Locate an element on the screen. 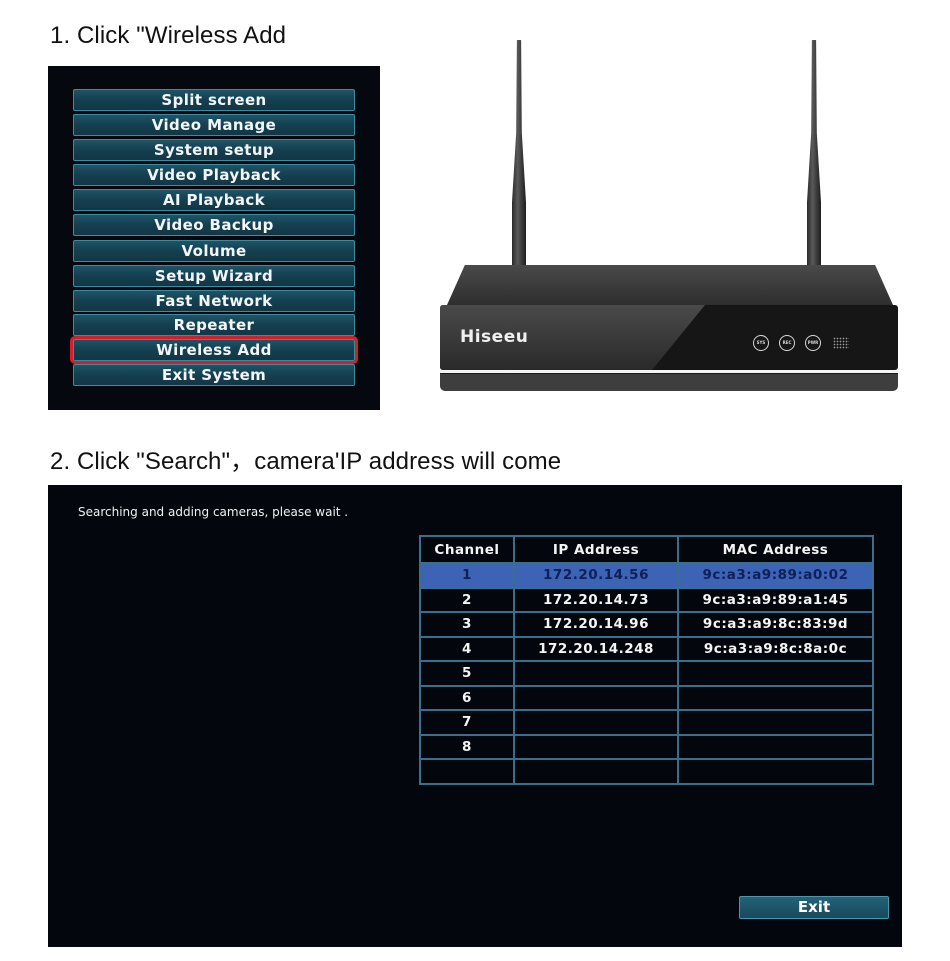 This screenshot has width=950, height=961. antenna-left is located at coordinates (519, 156).